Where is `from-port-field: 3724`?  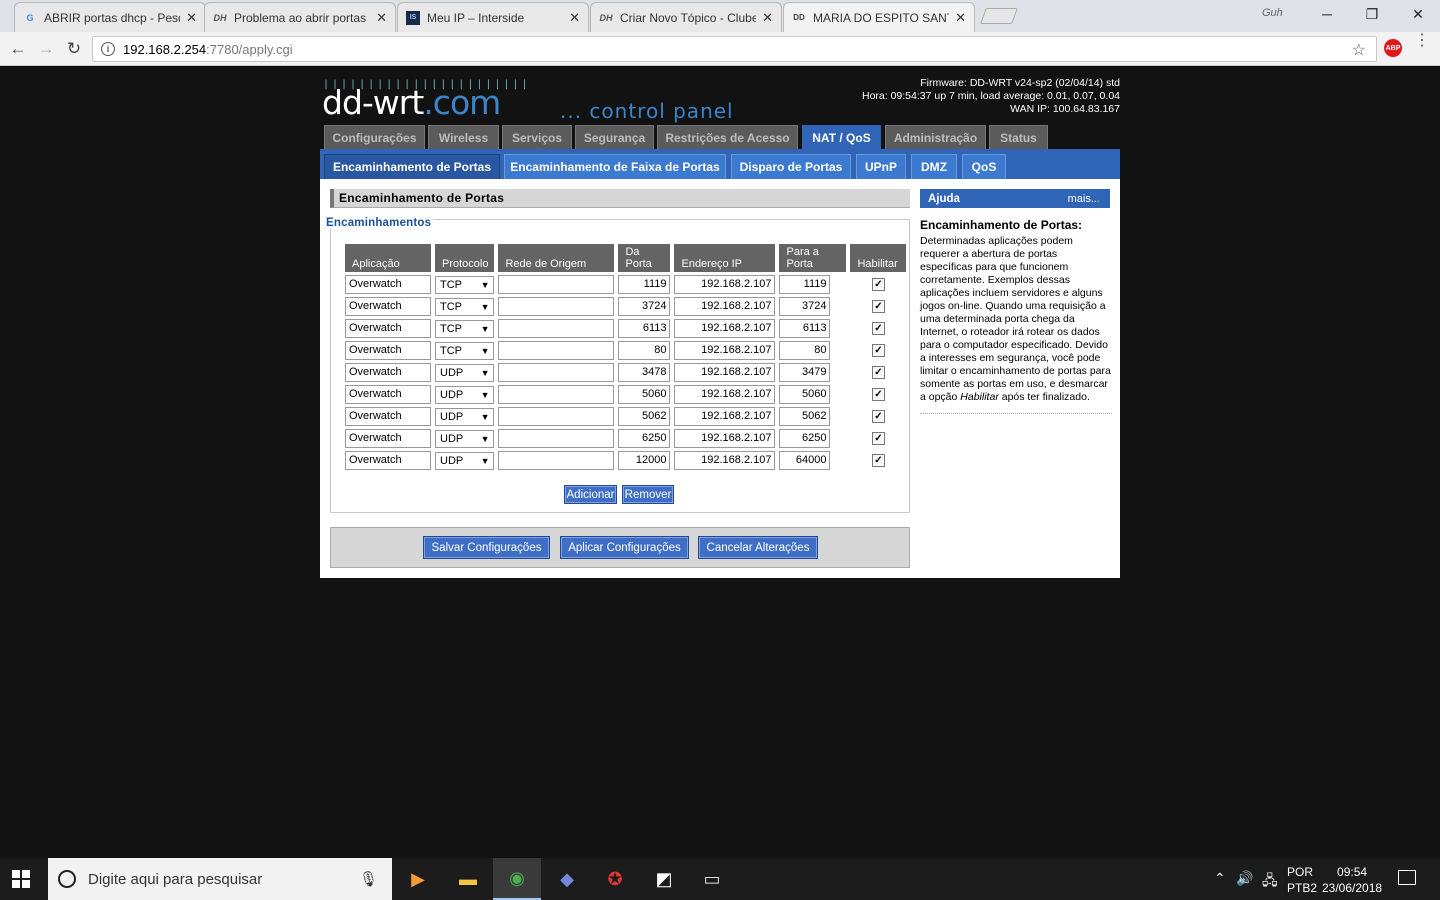 from-port-field: 3724 is located at coordinates (644, 306).